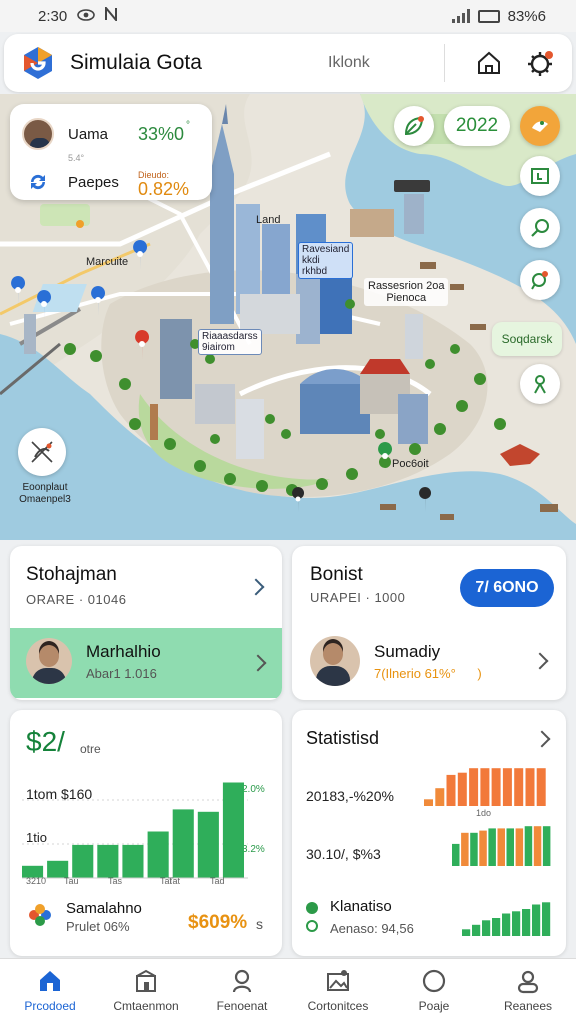 The height and width of the screenshot is (1024, 576). What do you see at coordinates (123, 651) in the screenshot?
I see `person-name: Marhalhio` at bounding box center [123, 651].